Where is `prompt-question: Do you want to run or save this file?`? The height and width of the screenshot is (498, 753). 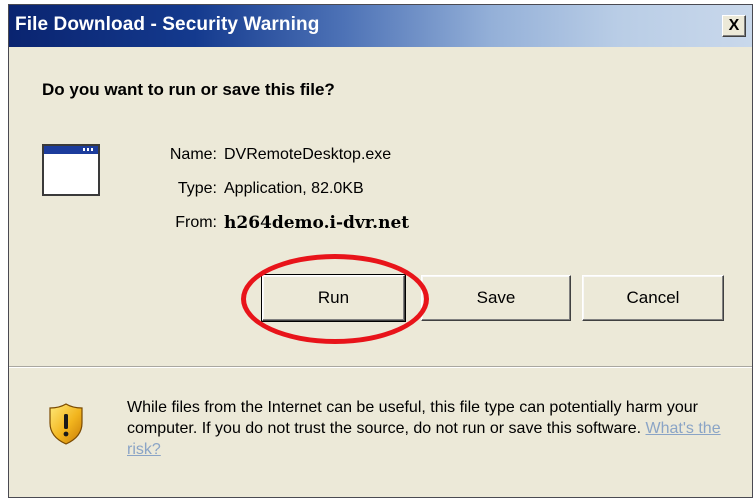 prompt-question: Do you want to run or save this file? is located at coordinates (188, 89).